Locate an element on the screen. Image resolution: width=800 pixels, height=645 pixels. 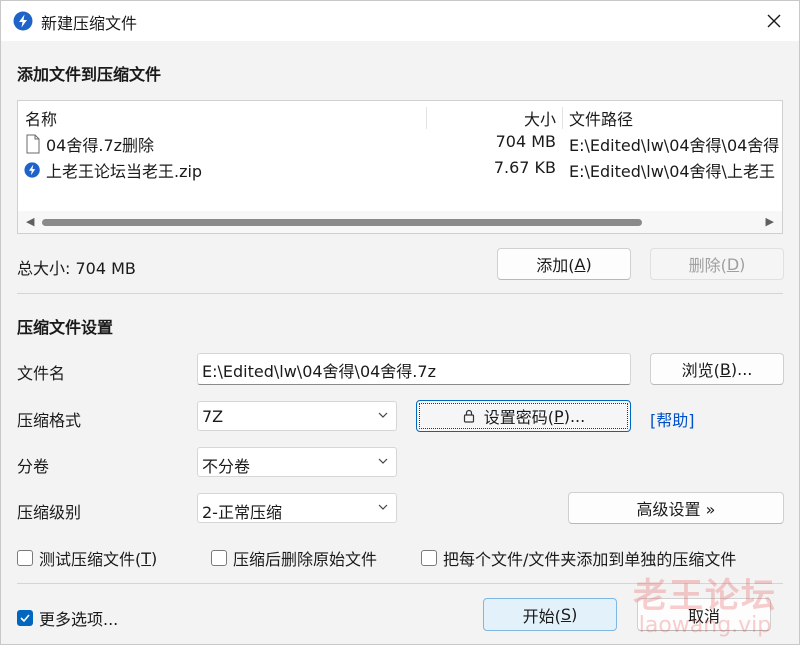
delete-button-label: 删除( is located at coordinates (707, 265).